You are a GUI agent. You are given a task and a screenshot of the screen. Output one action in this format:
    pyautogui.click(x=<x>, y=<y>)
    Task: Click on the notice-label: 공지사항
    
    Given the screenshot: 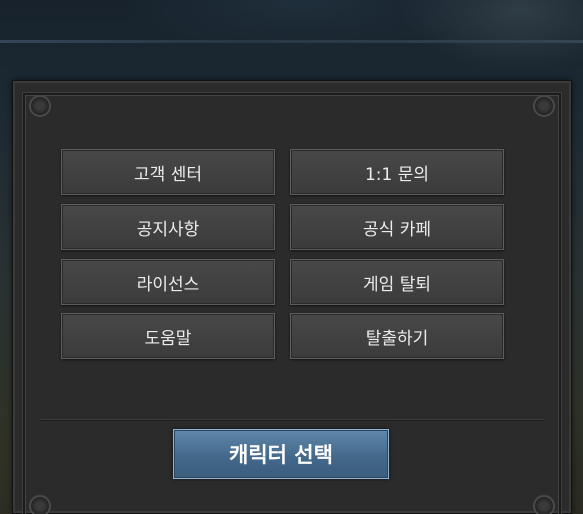 What is the action you would take?
    pyautogui.click(x=168, y=229)
    